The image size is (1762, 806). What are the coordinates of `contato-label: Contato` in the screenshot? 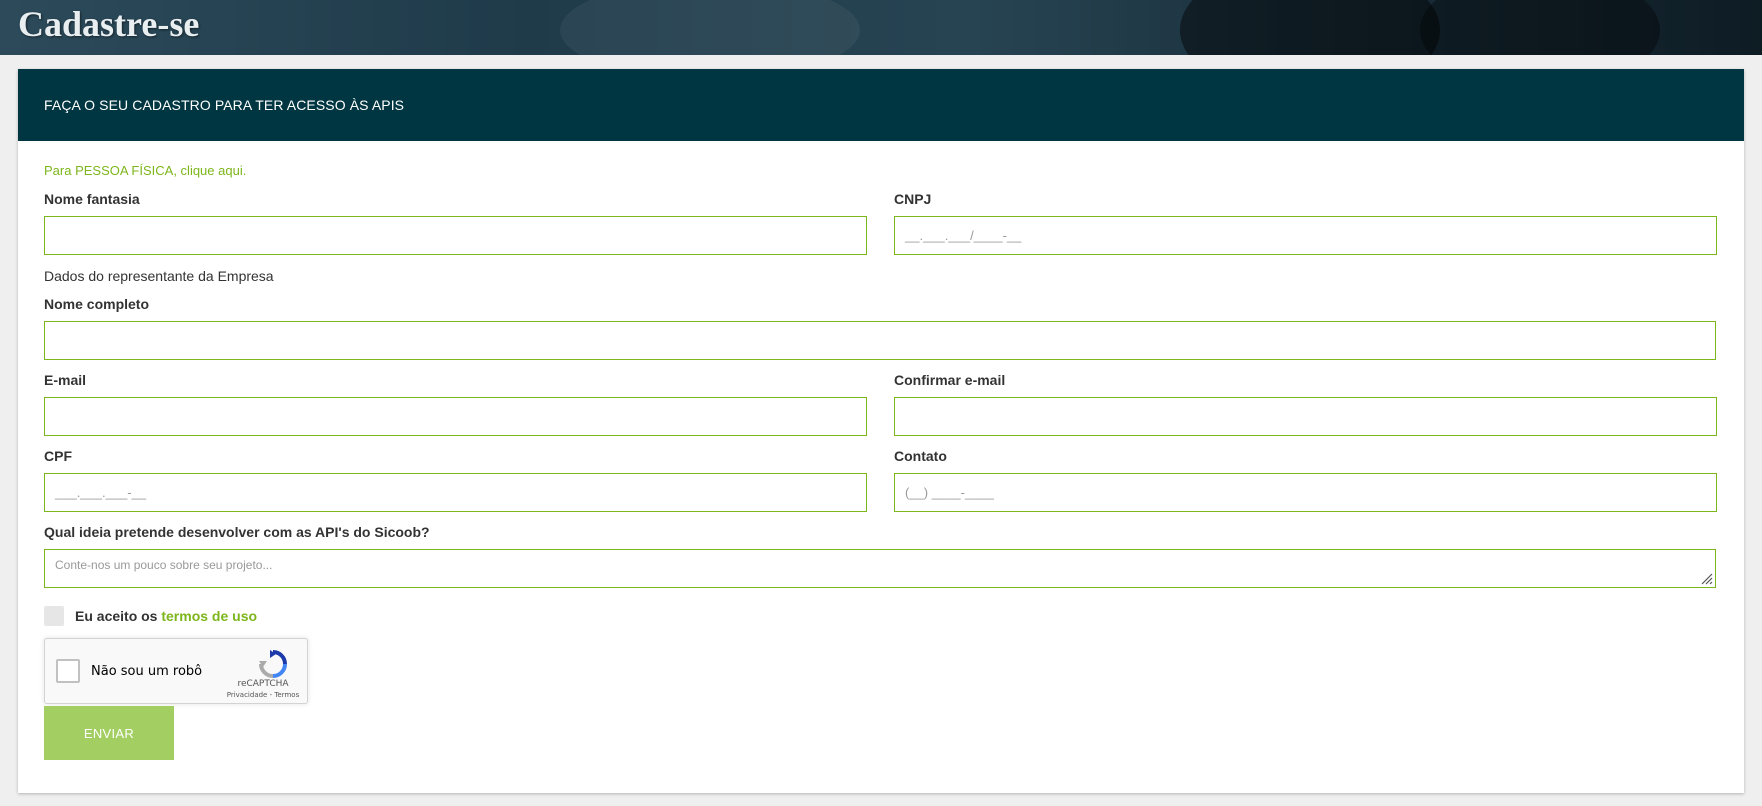 It's located at (920, 456).